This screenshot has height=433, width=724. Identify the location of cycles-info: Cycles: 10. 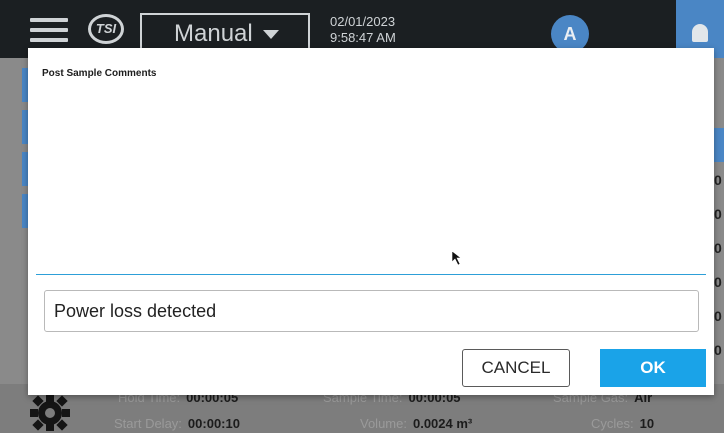
(622, 423).